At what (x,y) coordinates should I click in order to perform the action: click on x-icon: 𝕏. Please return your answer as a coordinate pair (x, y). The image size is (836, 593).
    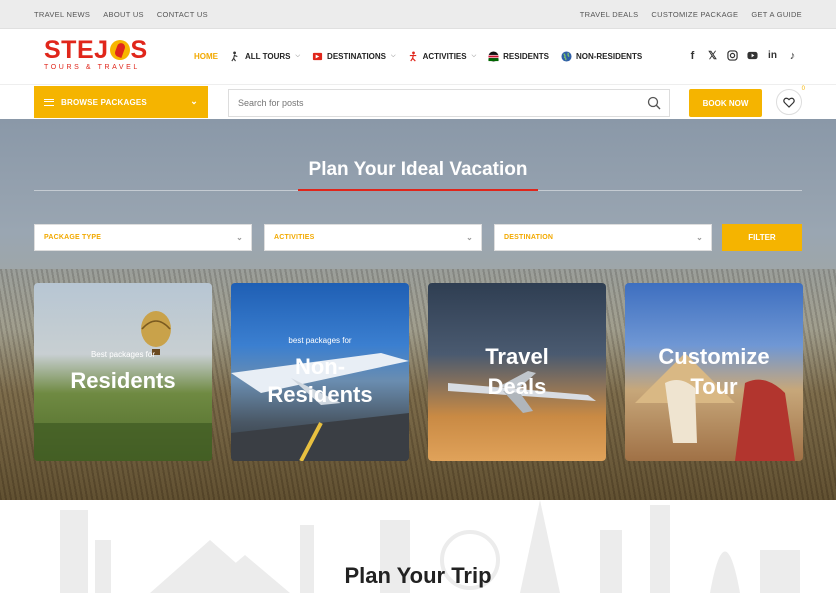
    Looking at the image, I should click on (712, 56).